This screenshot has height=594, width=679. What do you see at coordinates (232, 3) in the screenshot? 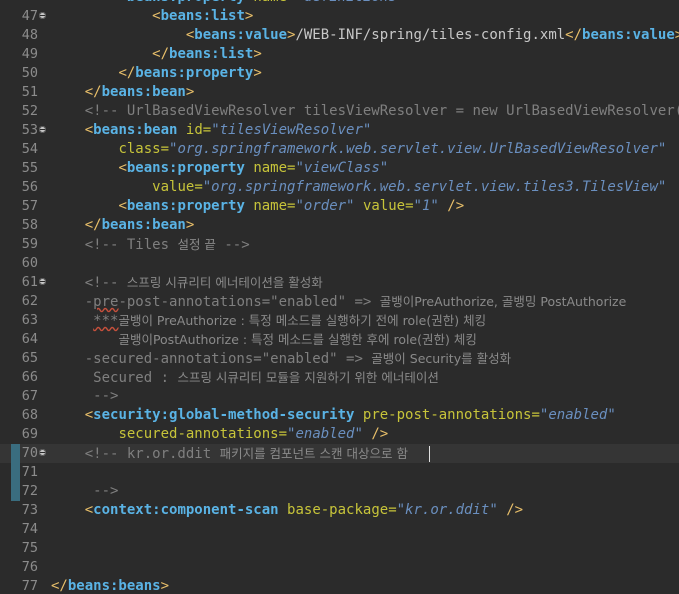
I see `code-text: <beans:property name="definitions">` at bounding box center [232, 3].